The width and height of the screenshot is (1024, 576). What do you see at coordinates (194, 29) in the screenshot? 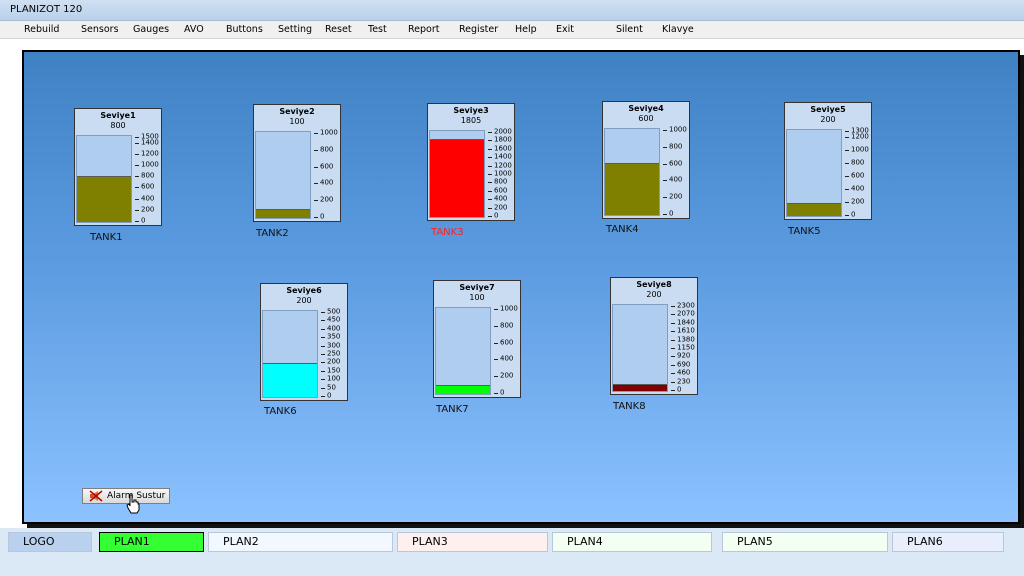
I see `menu-avo: AVO` at bounding box center [194, 29].